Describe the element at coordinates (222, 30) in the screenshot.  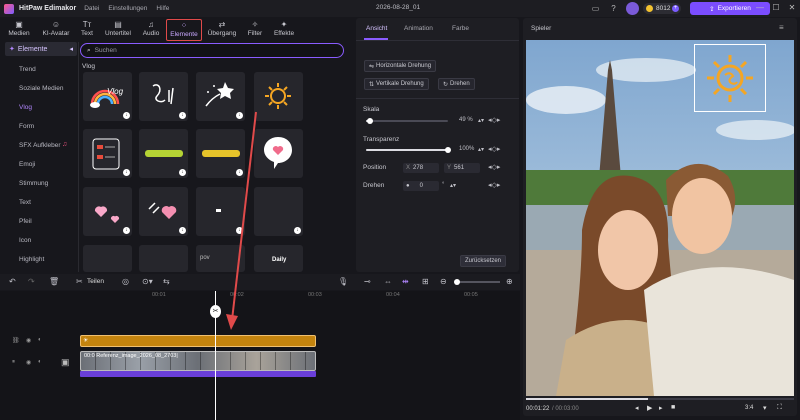
I see `tab-uebergang: ⇄ Übergang` at that location.